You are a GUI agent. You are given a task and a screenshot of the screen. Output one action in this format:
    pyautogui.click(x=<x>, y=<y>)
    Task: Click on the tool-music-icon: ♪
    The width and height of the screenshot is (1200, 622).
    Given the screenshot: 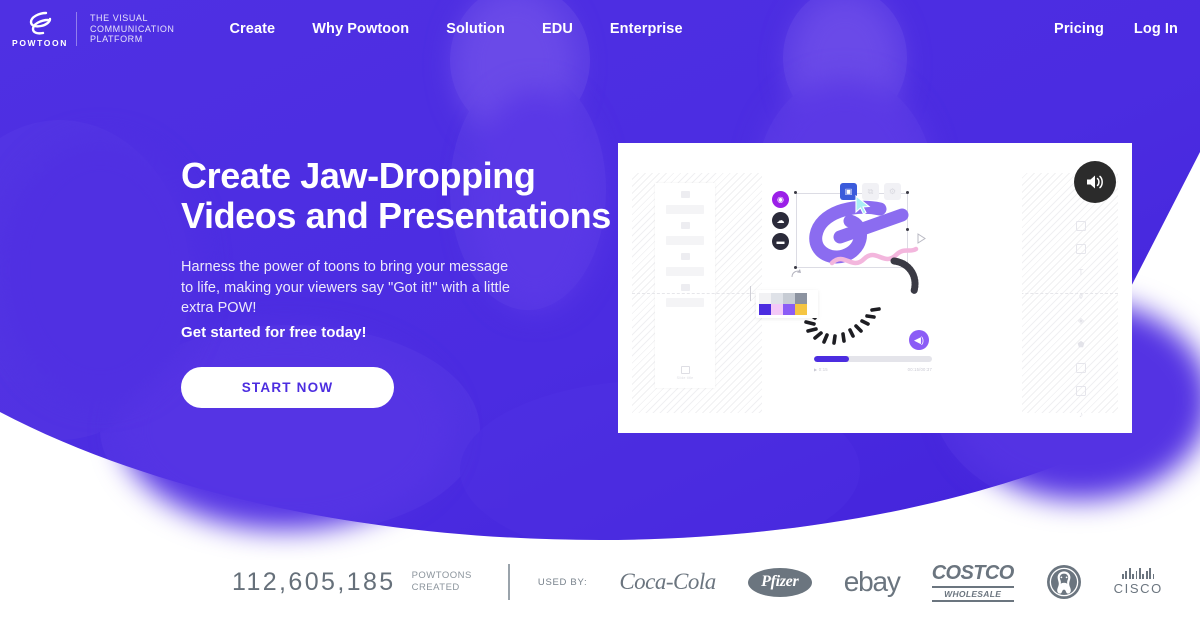 What is the action you would take?
    pyautogui.click(x=1081, y=414)
    